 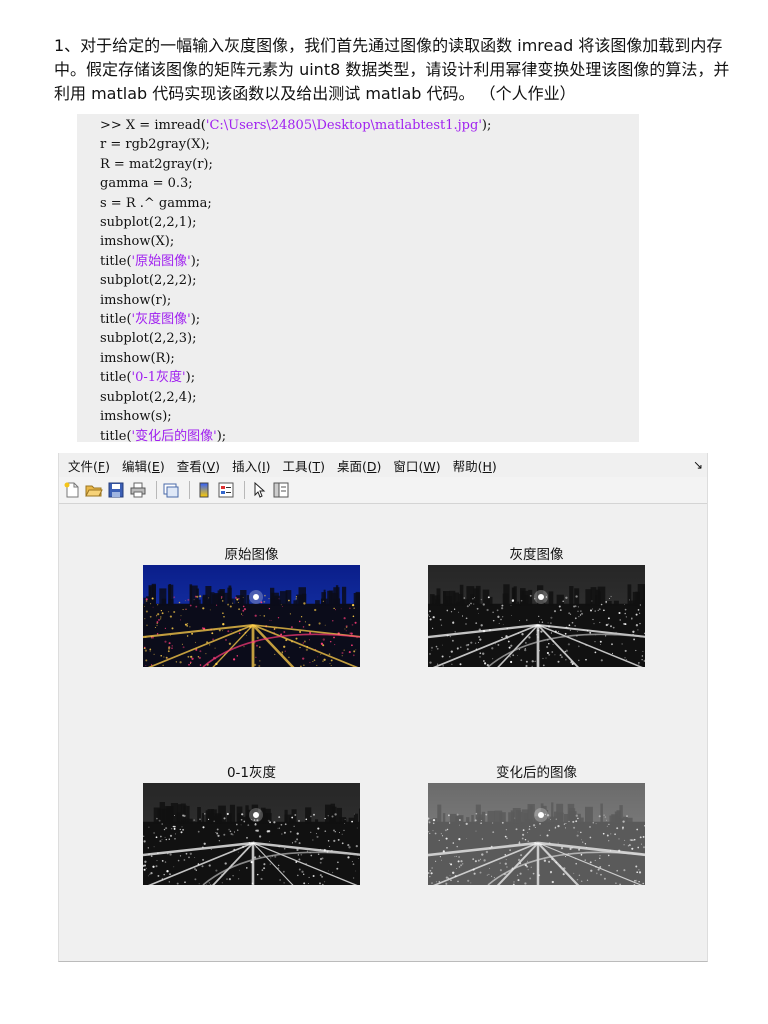 What do you see at coordinates (343, 125) in the screenshot?
I see `code-string: 'C:\Users\24805\Desktop\matlabtest1.jpg'` at bounding box center [343, 125].